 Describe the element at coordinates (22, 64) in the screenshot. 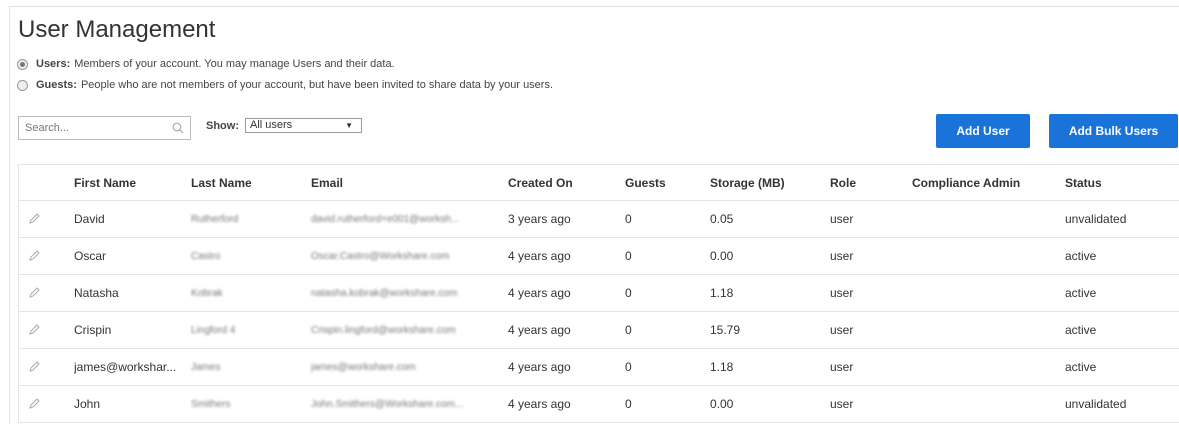

I see `users-radio` at that location.